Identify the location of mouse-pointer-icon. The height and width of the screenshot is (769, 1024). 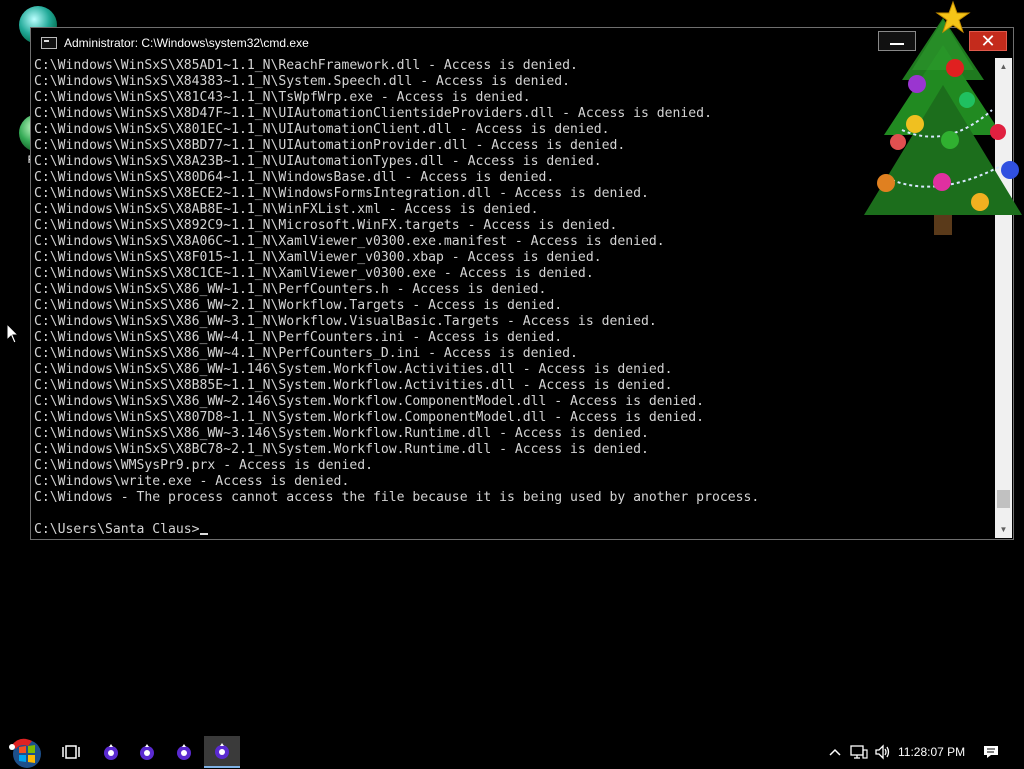
(13, 333).